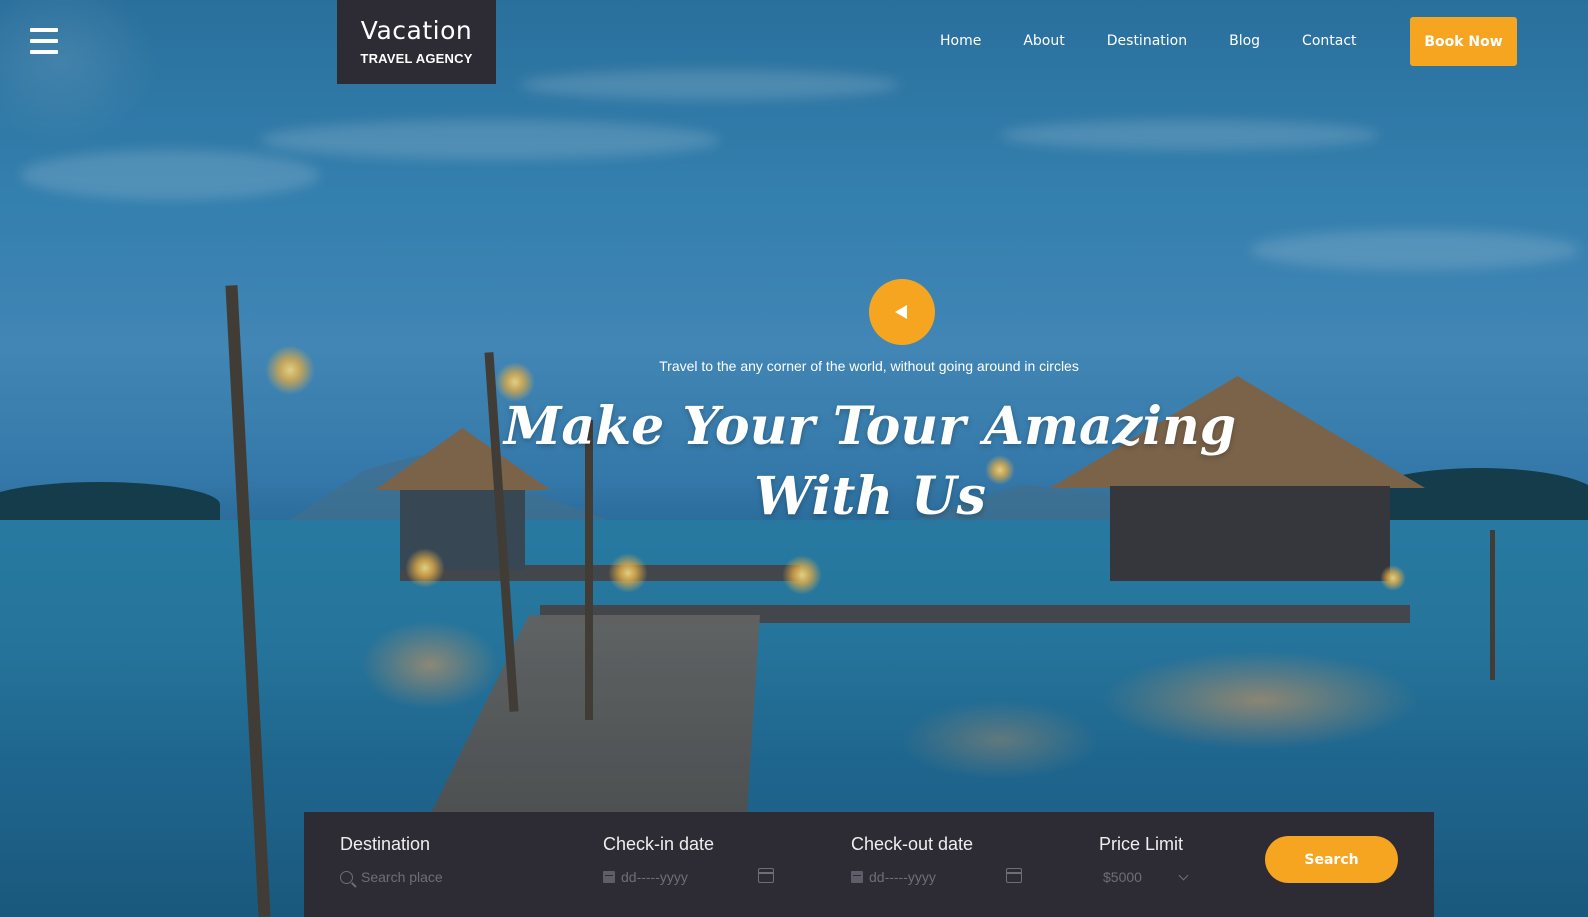 Image resolution: width=1588 pixels, height=917 pixels. I want to click on chevron-down-icon, so click(1183, 875).